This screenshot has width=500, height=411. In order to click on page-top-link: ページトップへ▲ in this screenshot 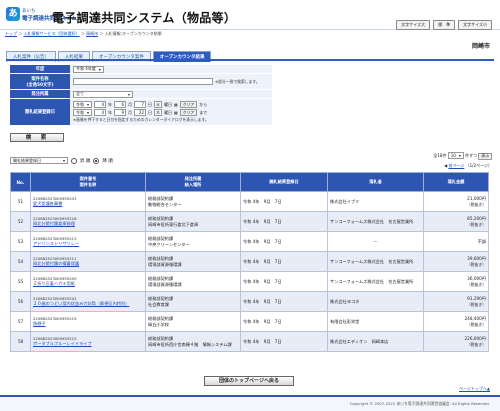, I will do `click(474, 389)`.